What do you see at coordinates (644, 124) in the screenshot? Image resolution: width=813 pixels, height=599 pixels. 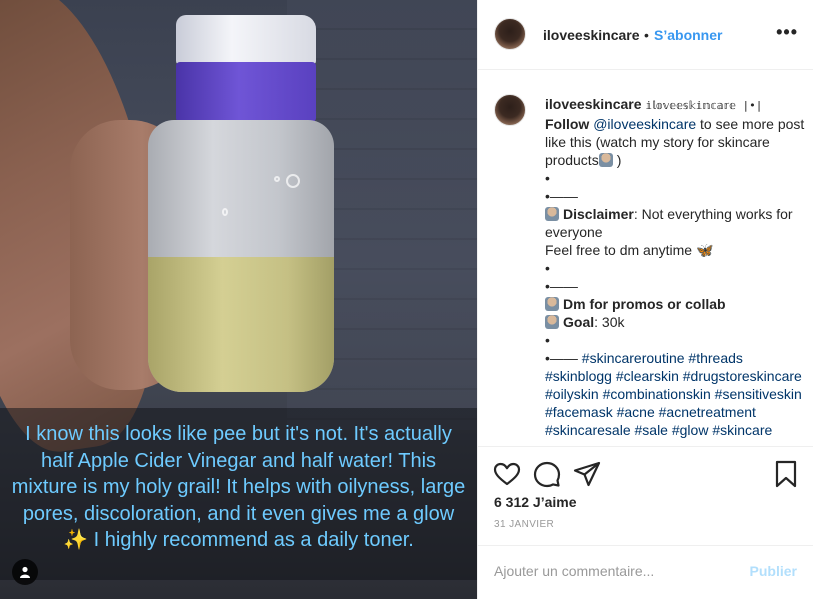 I see `mention-link: @iloveeskincare` at bounding box center [644, 124].